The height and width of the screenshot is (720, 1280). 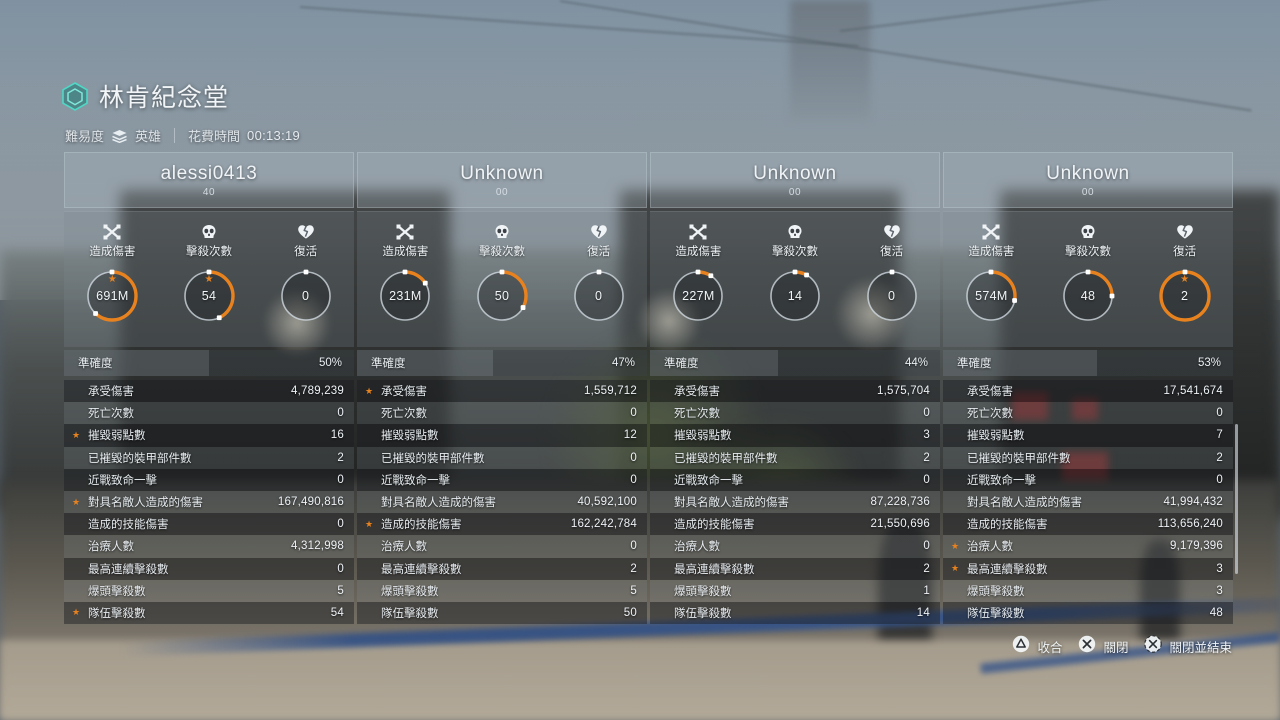 What do you see at coordinates (502, 391) in the screenshot?
I see `stat-row: ★ 承受傷害 1,559,712` at bounding box center [502, 391].